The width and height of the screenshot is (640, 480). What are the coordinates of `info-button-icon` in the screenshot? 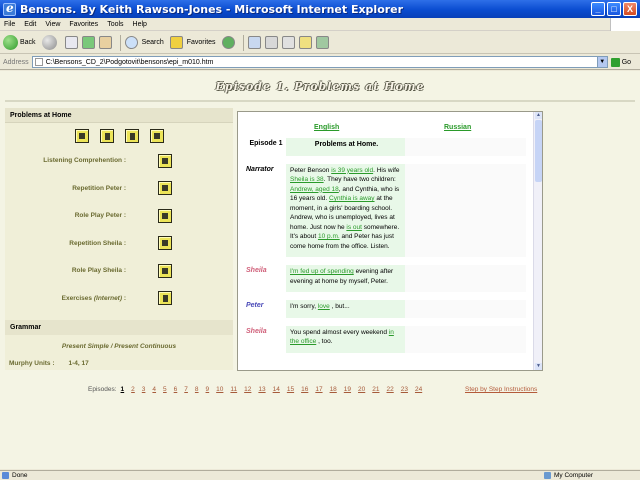 It's located at (156, 136).